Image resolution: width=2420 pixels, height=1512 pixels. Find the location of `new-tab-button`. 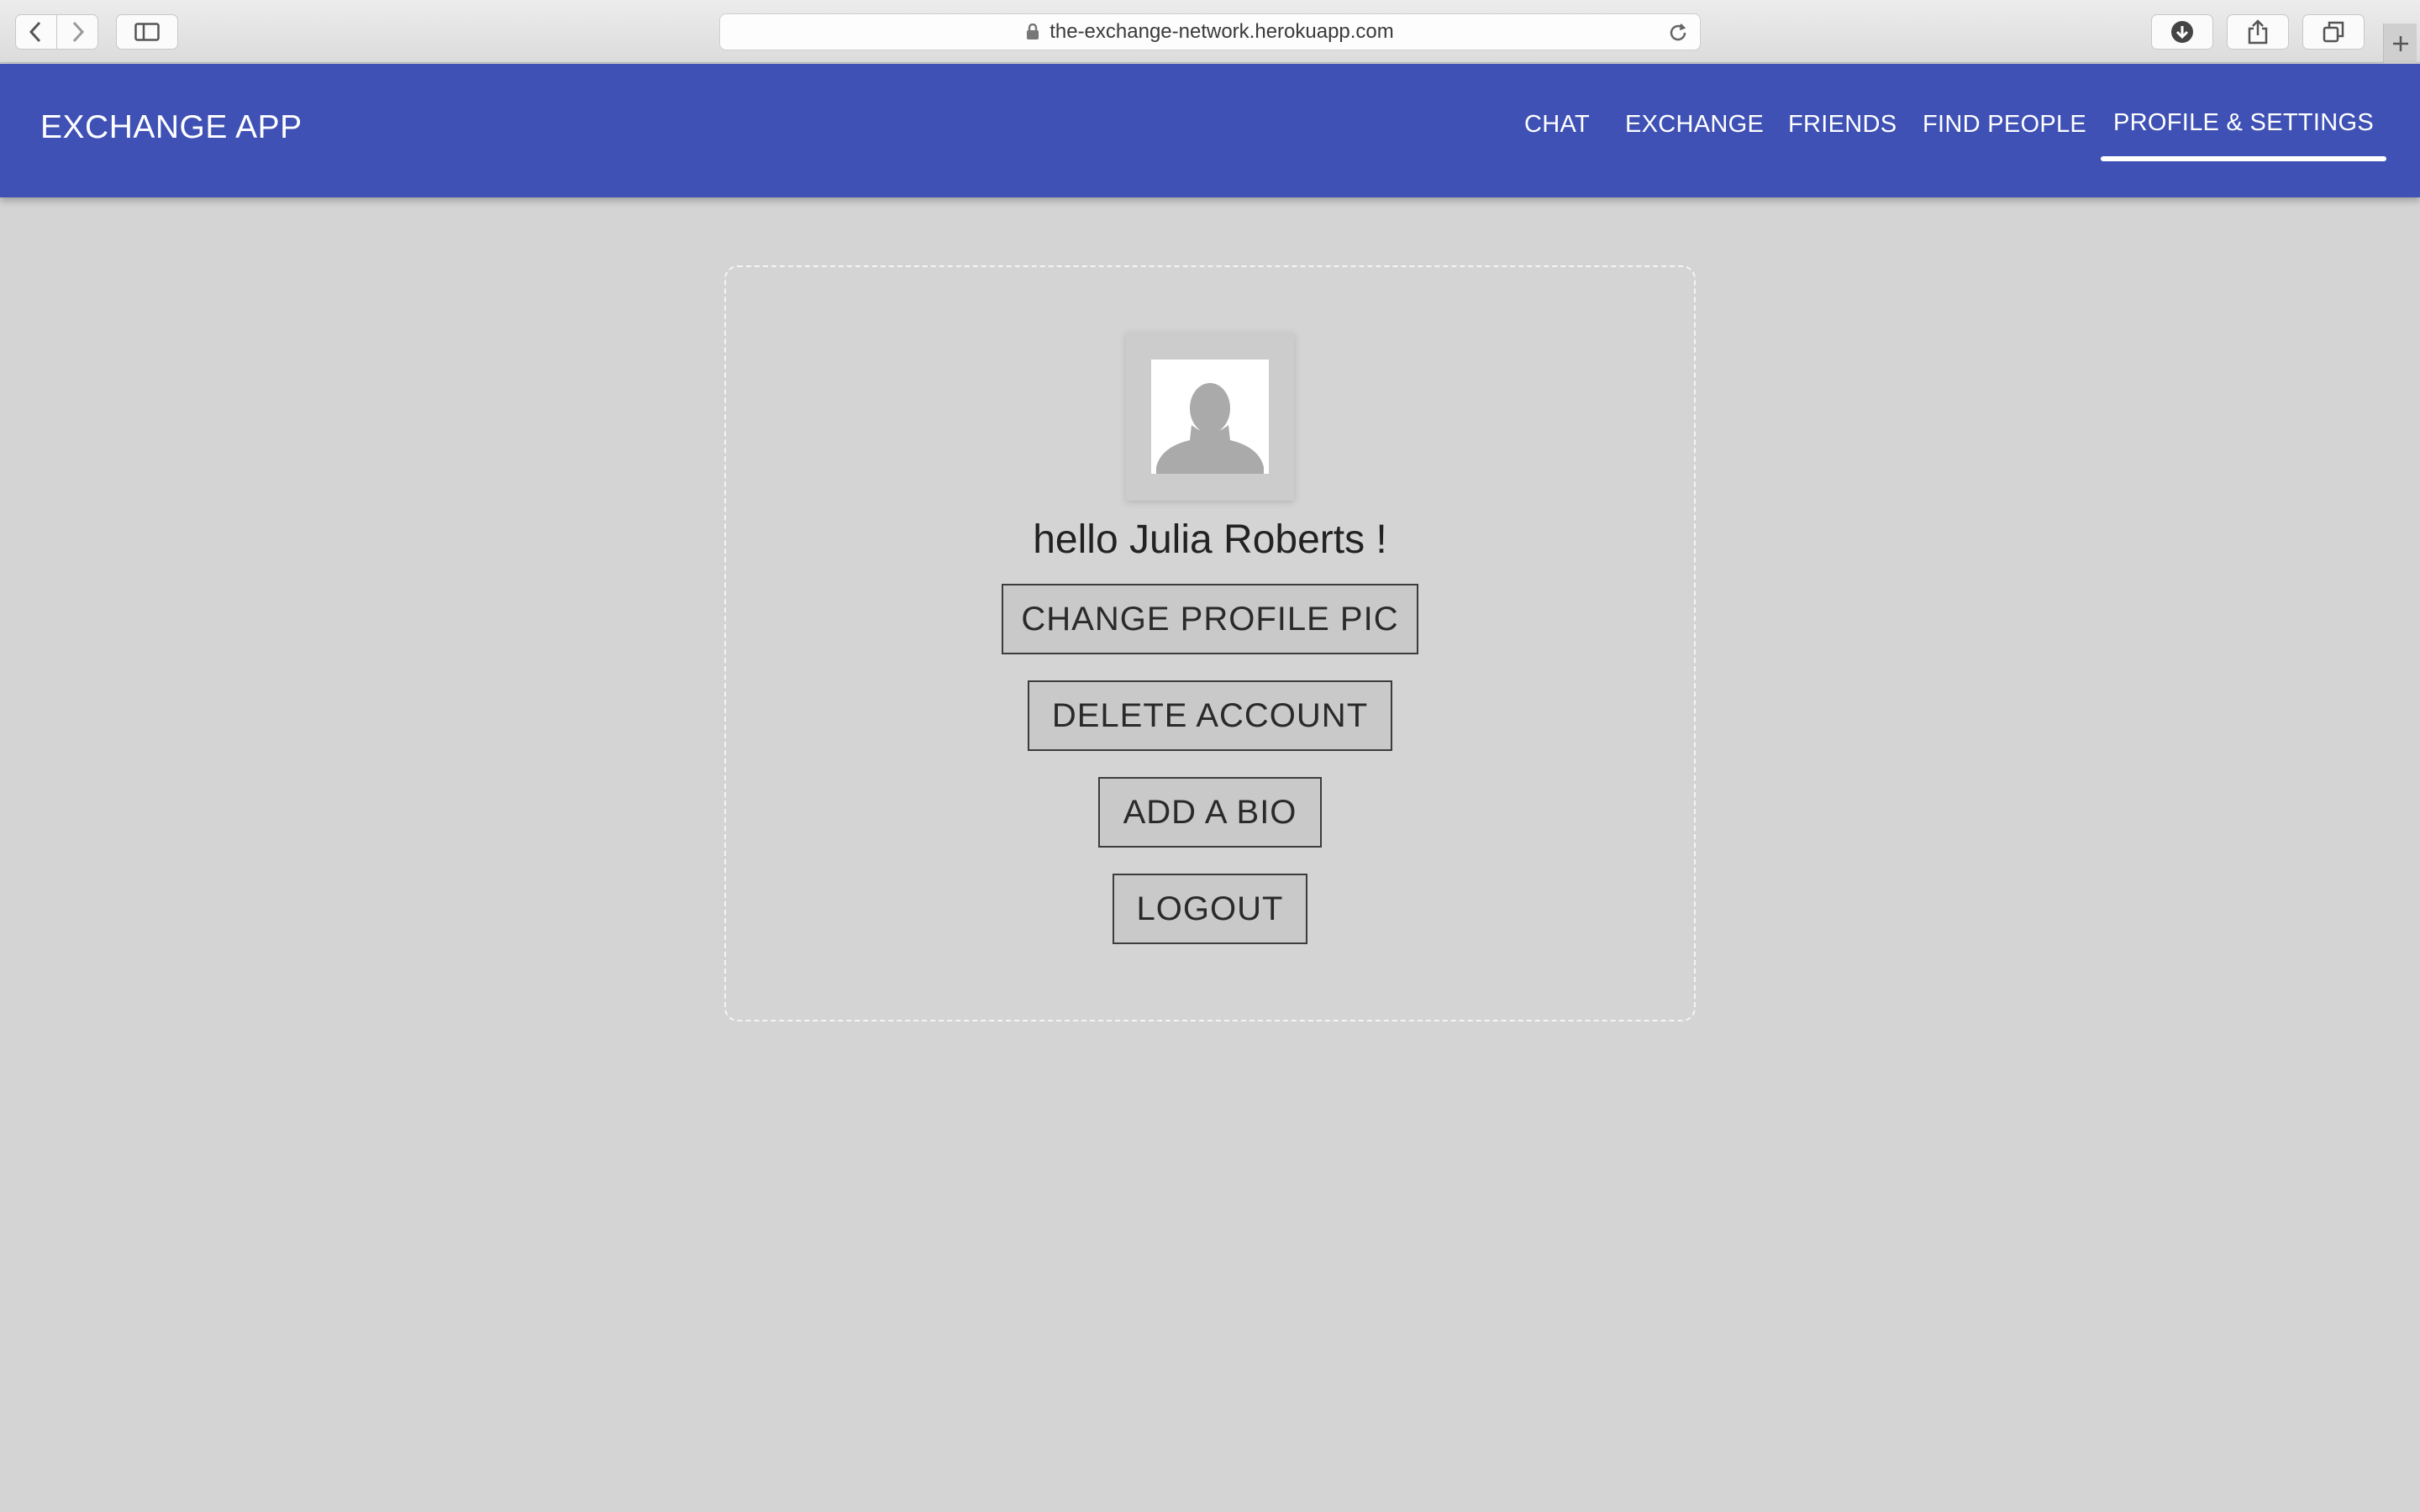

new-tab-button is located at coordinates (2400, 43).